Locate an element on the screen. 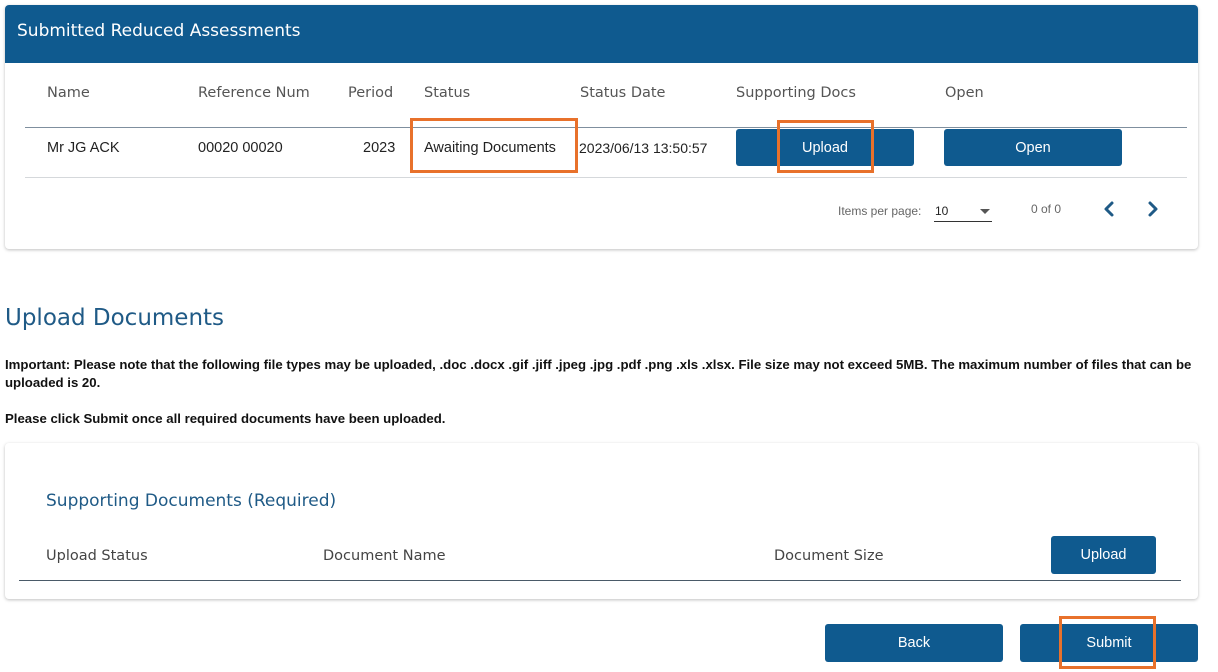 The image size is (1218, 672). chevron-down-icon is located at coordinates (985, 211).